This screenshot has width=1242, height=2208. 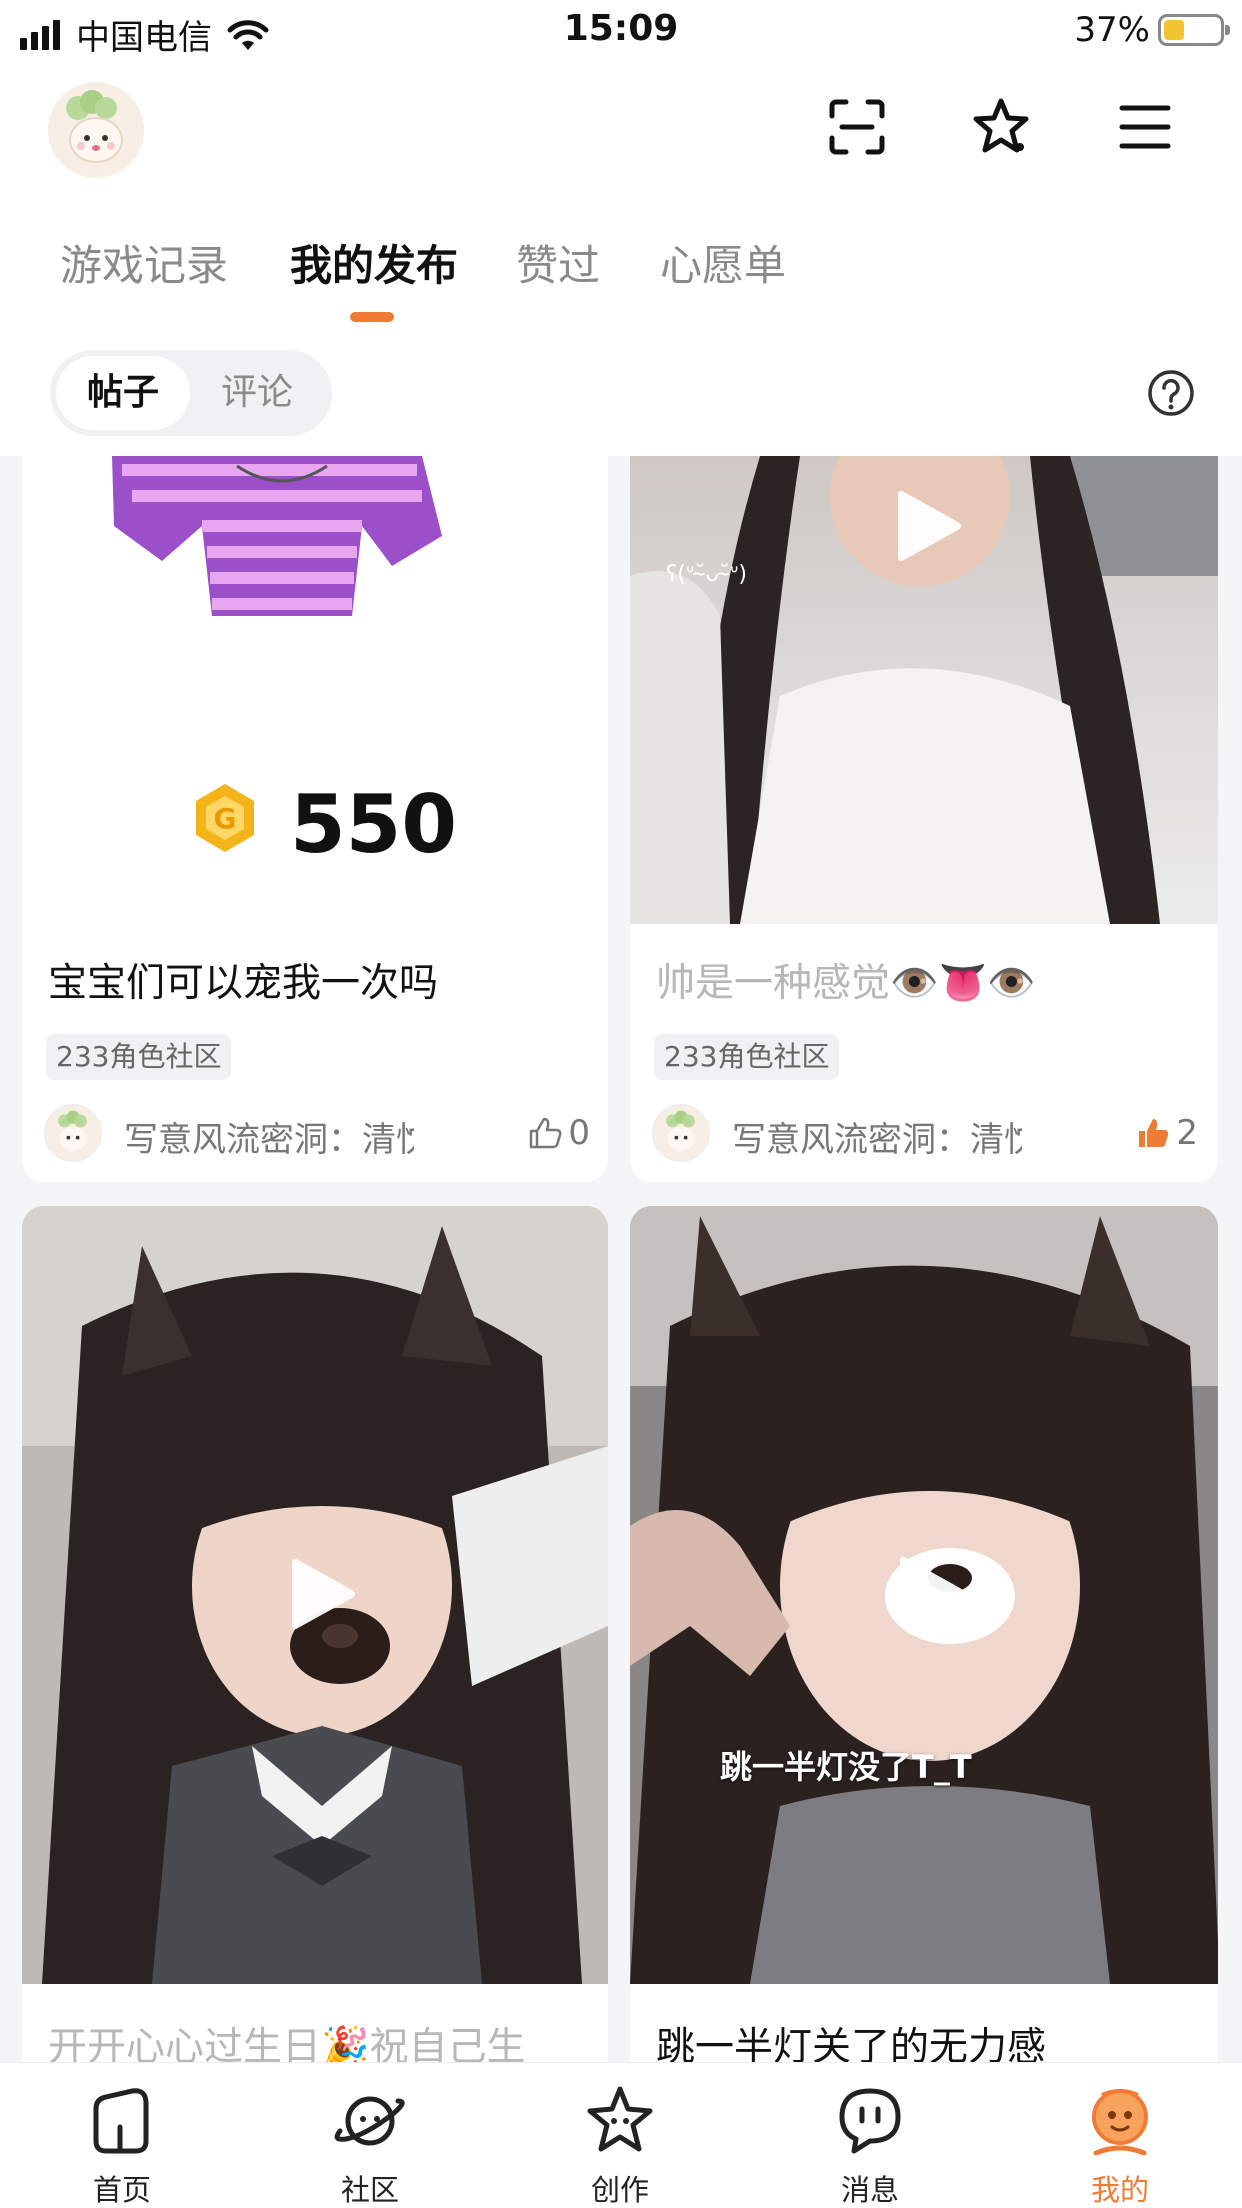 I want to click on video-overlay-text: ʕ(ᐡ˘̴ᴗ˘̴ᐡ), so click(x=706, y=574).